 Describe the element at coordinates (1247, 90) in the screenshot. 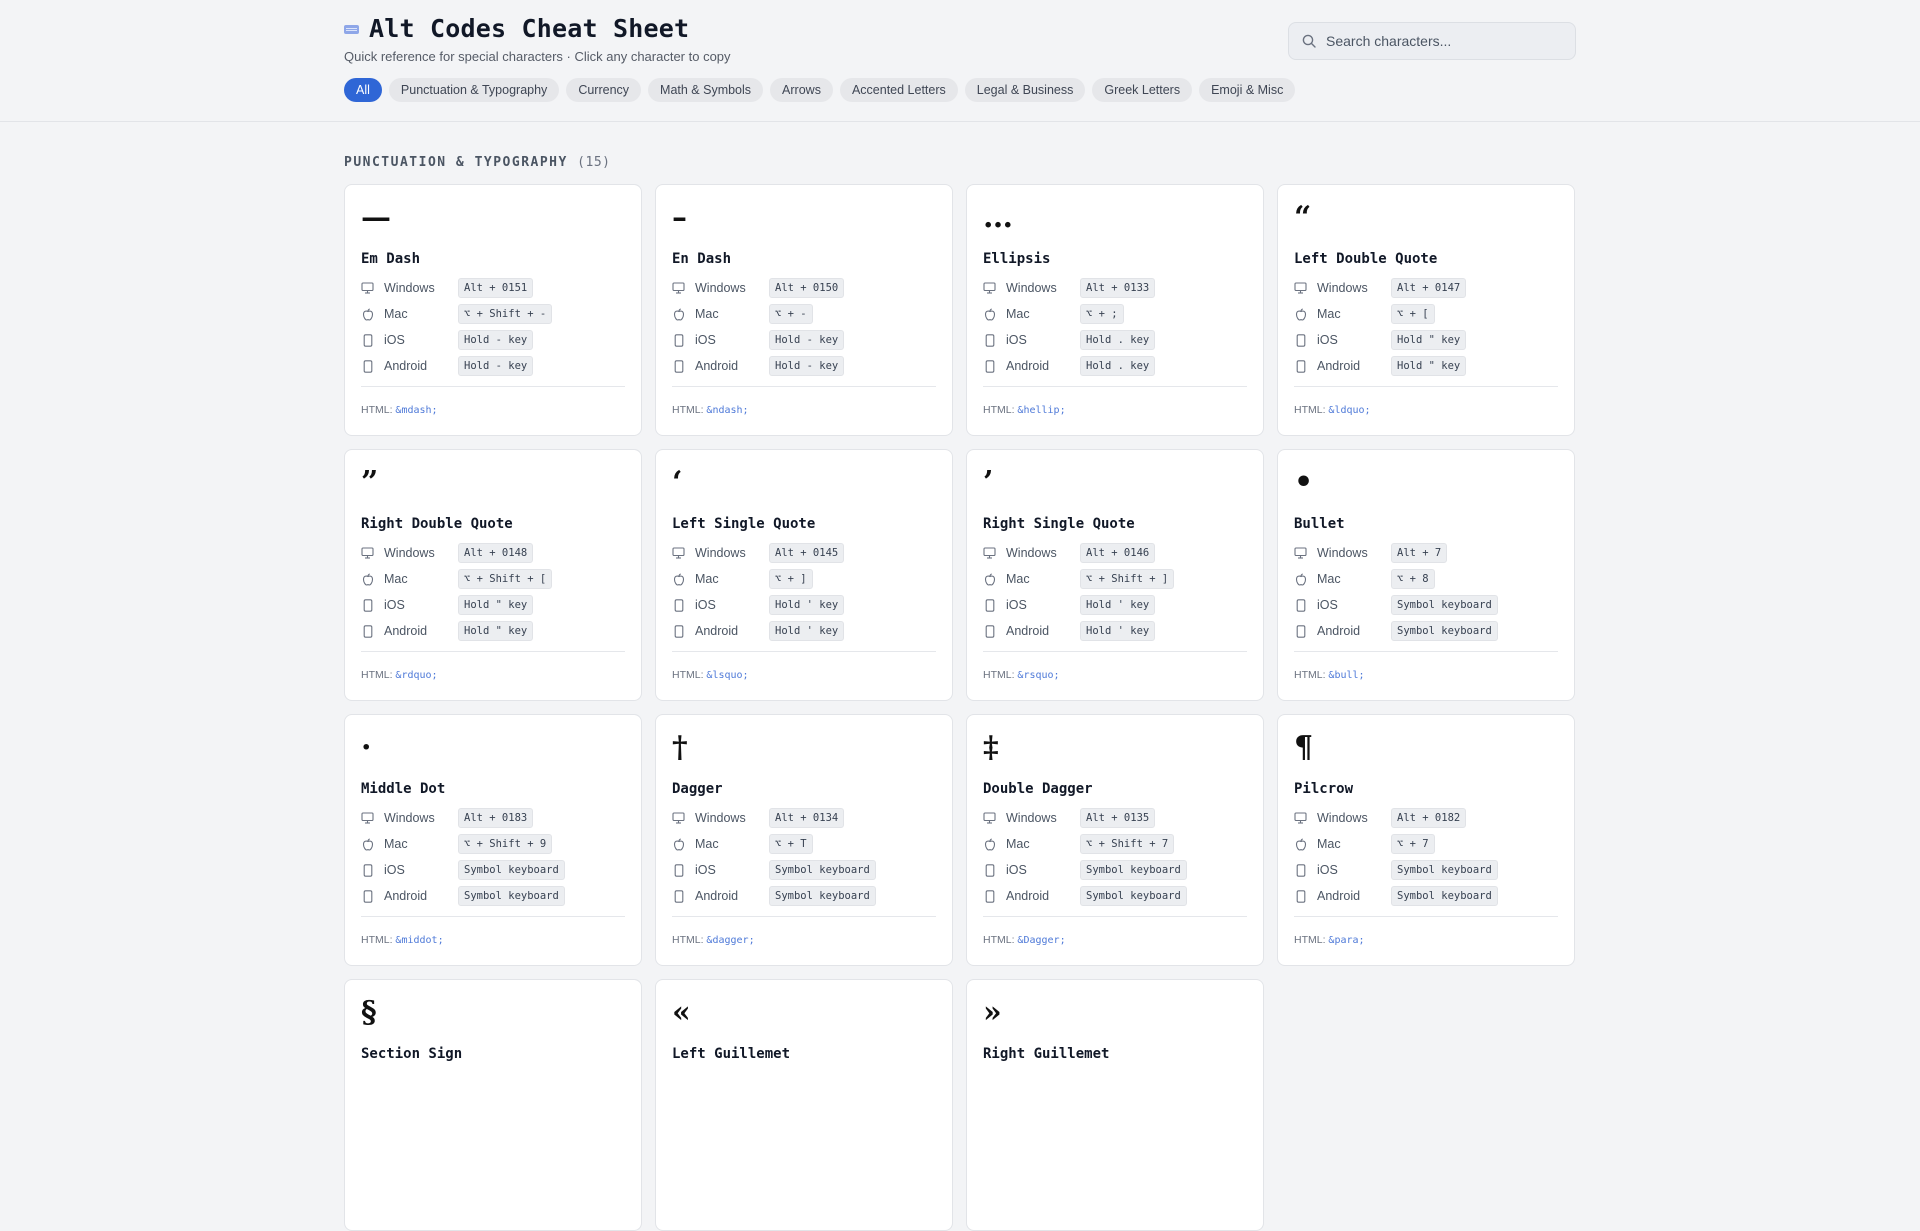

I see `filter-chip: Emoji & Misc` at that location.